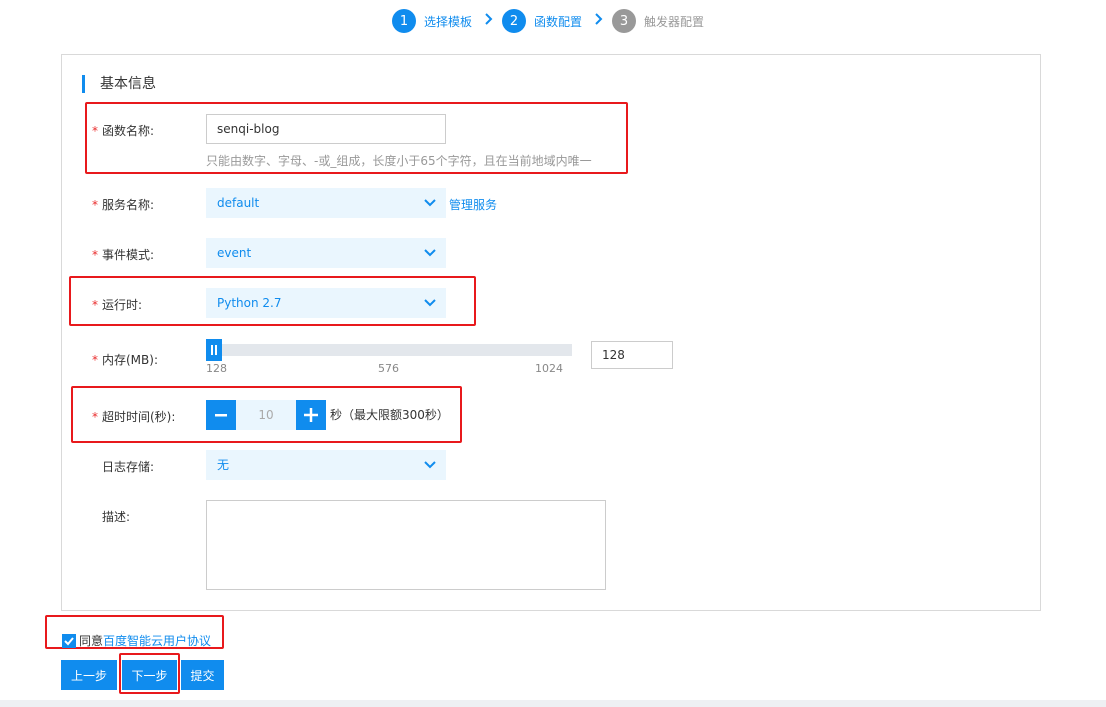 The width and height of the screenshot is (1106, 707). I want to click on timeout-value-input: 10, so click(266, 415).